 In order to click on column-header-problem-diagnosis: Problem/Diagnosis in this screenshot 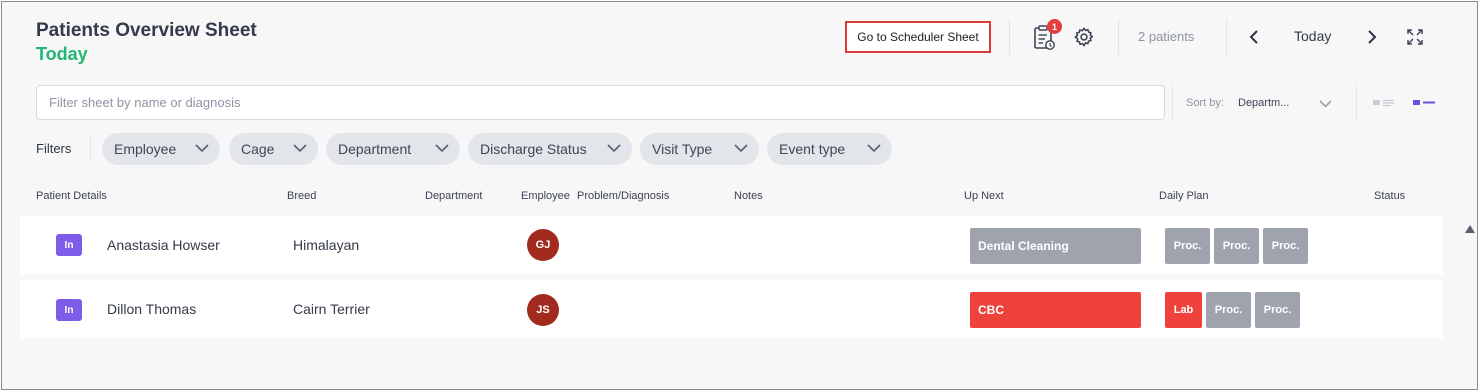, I will do `click(623, 196)`.